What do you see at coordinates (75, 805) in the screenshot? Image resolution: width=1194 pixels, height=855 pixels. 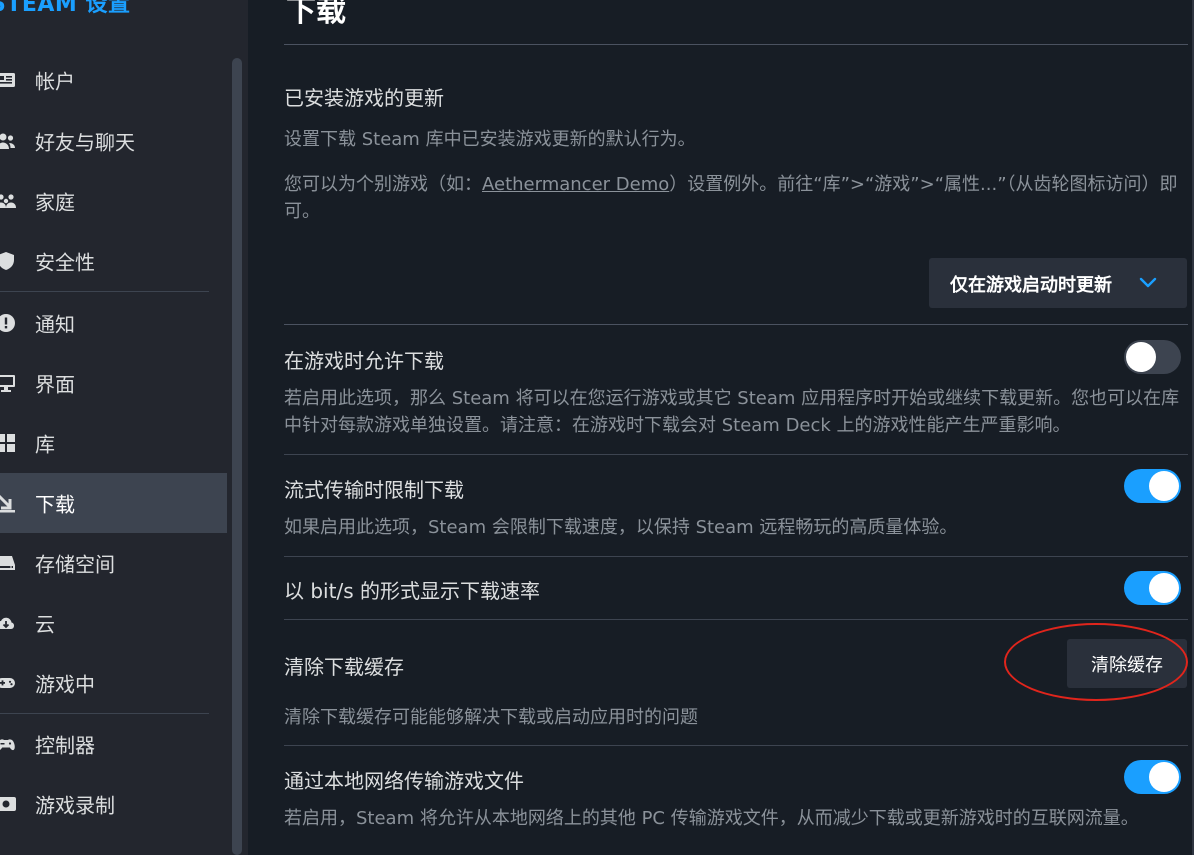 I see `sidebar-item-label: 游戏录制` at bounding box center [75, 805].